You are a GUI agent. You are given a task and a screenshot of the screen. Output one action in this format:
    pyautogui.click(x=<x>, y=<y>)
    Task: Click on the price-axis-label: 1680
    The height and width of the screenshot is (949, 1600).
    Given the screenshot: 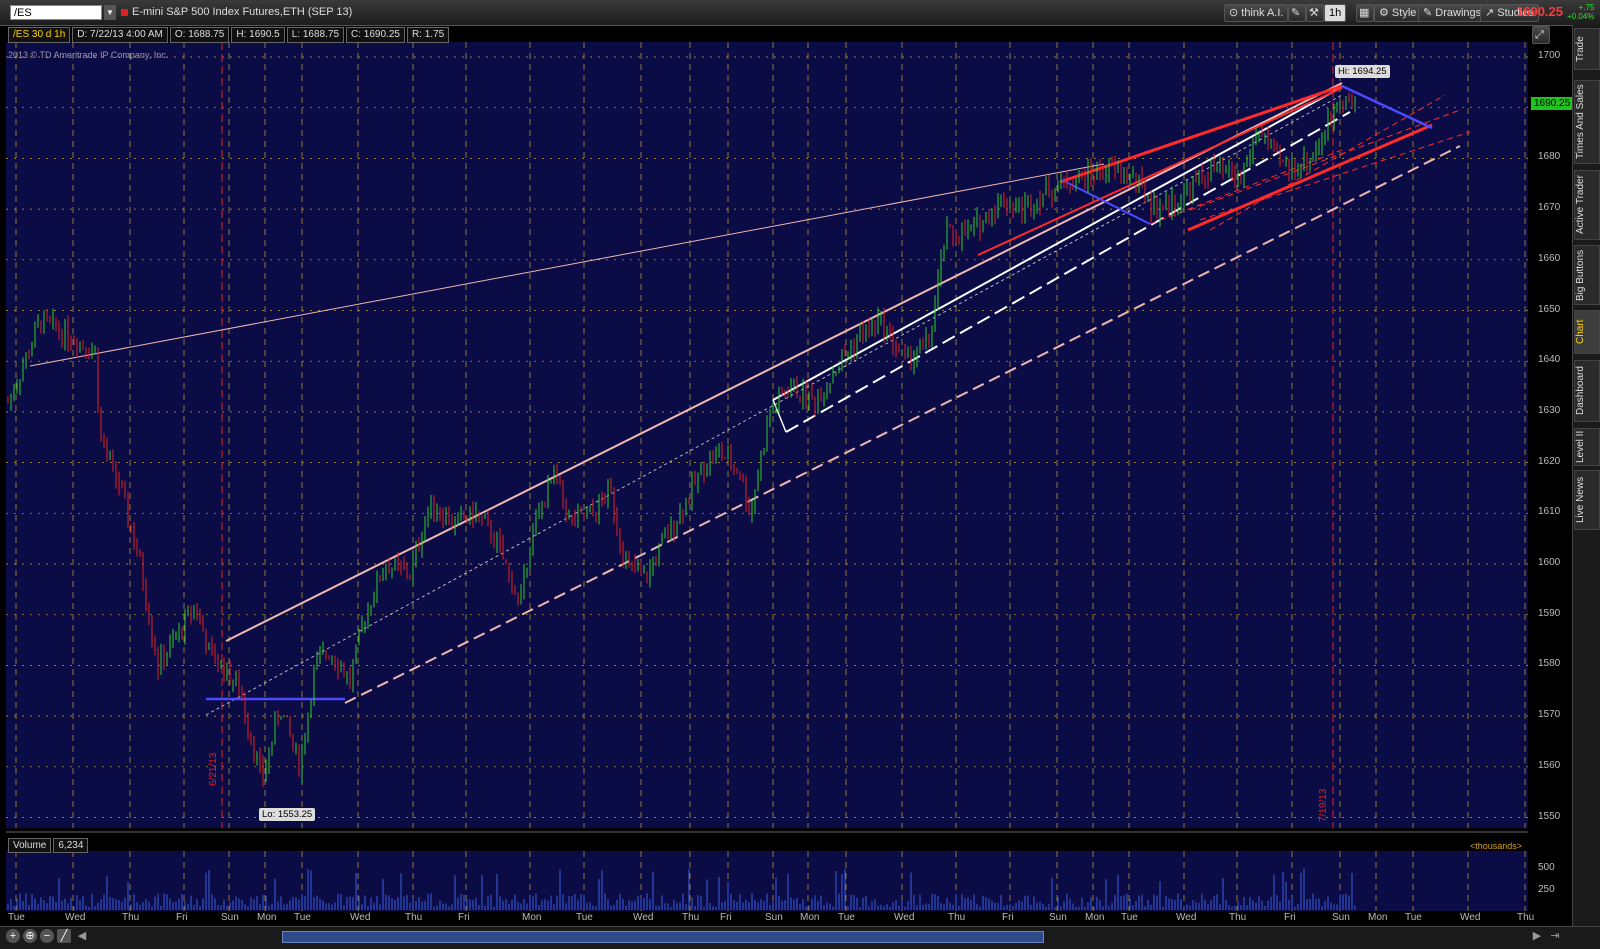 What is the action you would take?
    pyautogui.click(x=1549, y=157)
    